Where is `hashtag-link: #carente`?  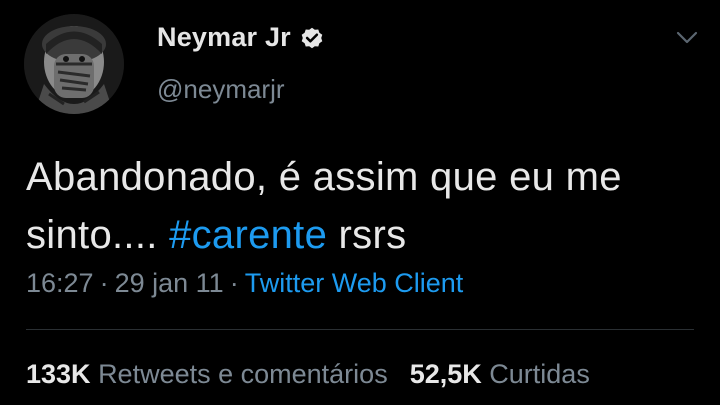 hashtag-link: #carente is located at coordinates (248, 235).